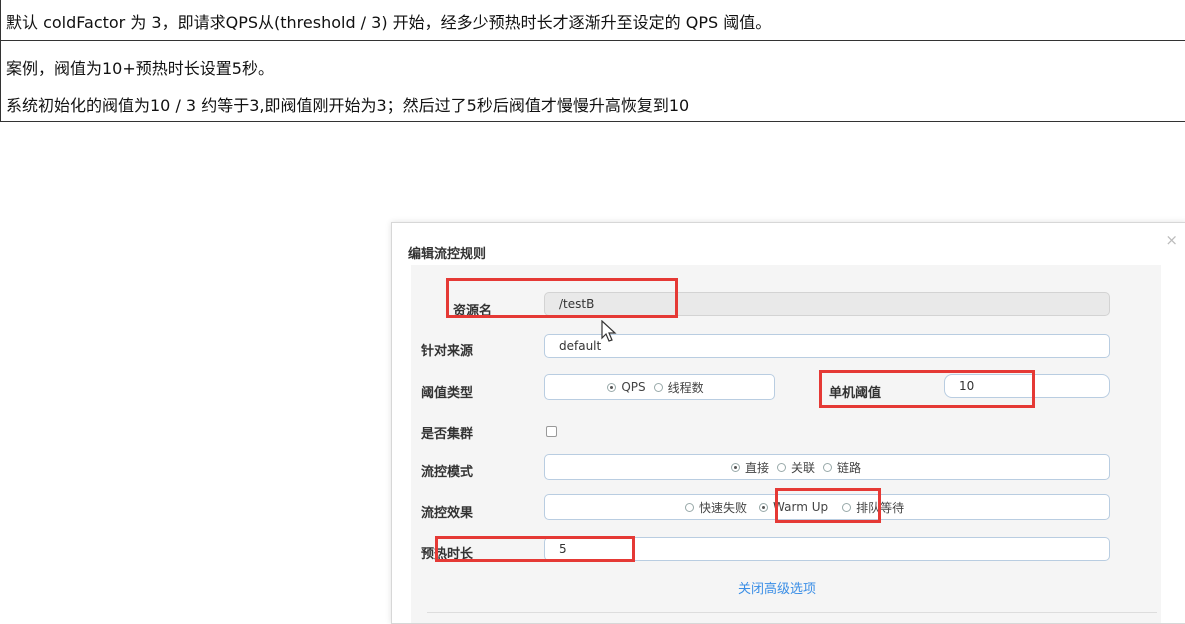 The image size is (1185, 624). I want to click on doc-divider-bottom, so click(592, 121).